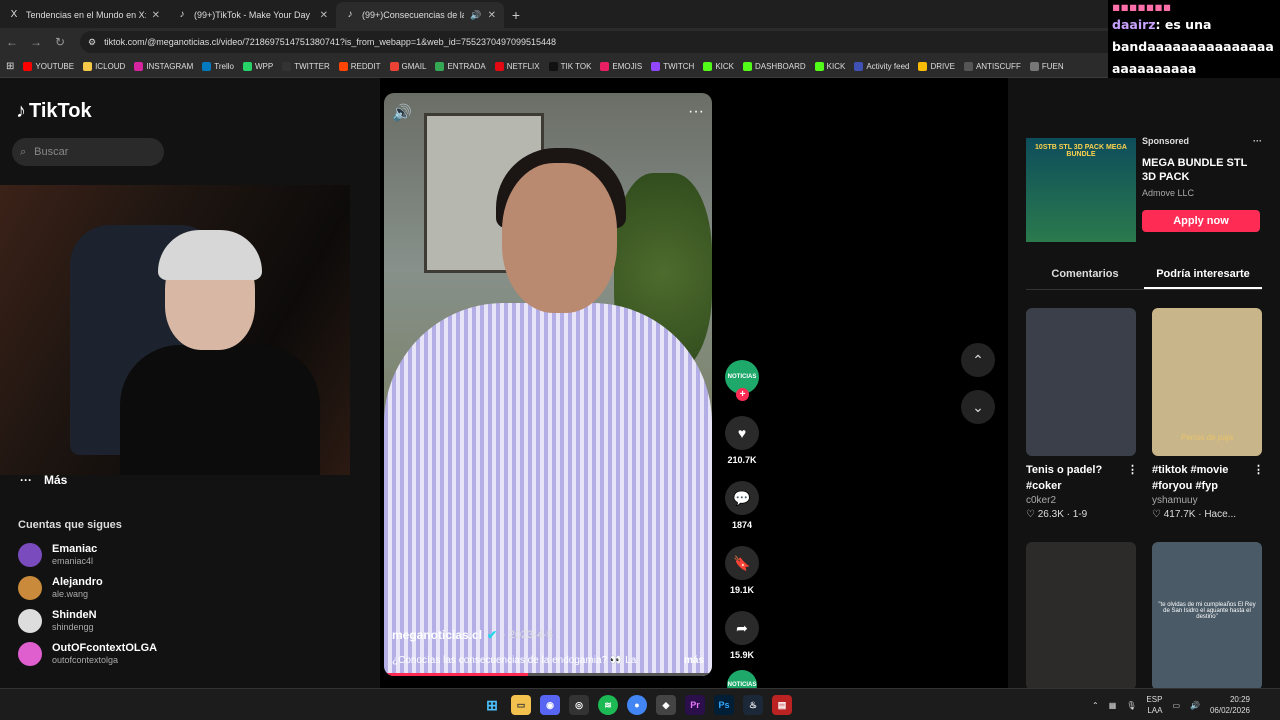  What do you see at coordinates (1203, 278) in the screenshot?
I see `tab-podria-interesarte: Podría interesarte` at bounding box center [1203, 278].